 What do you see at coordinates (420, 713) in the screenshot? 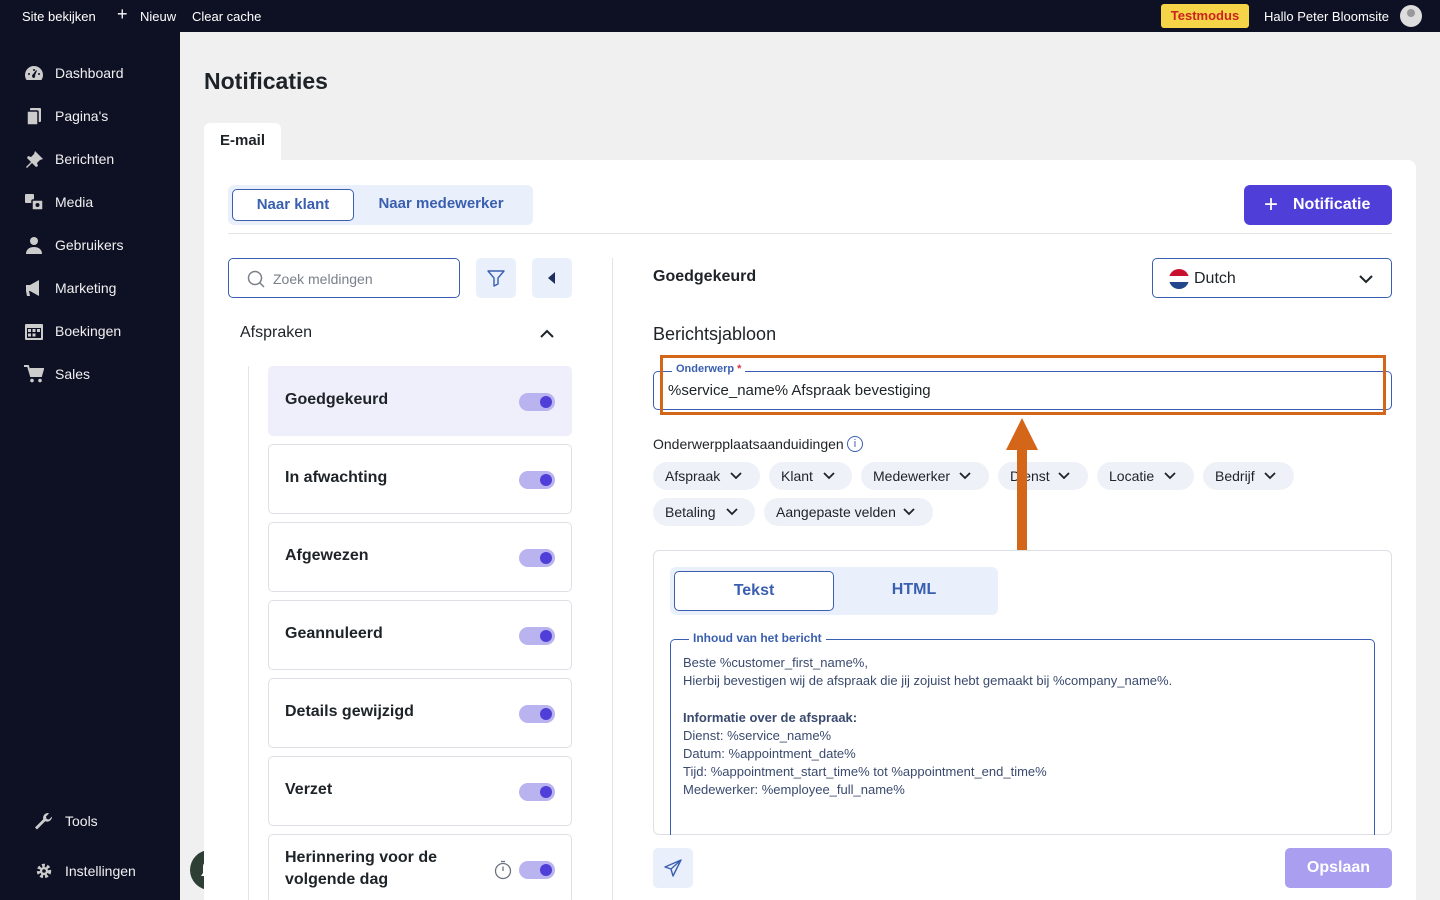
I see `notification-item-details-changed: Details gewijzigd` at bounding box center [420, 713].